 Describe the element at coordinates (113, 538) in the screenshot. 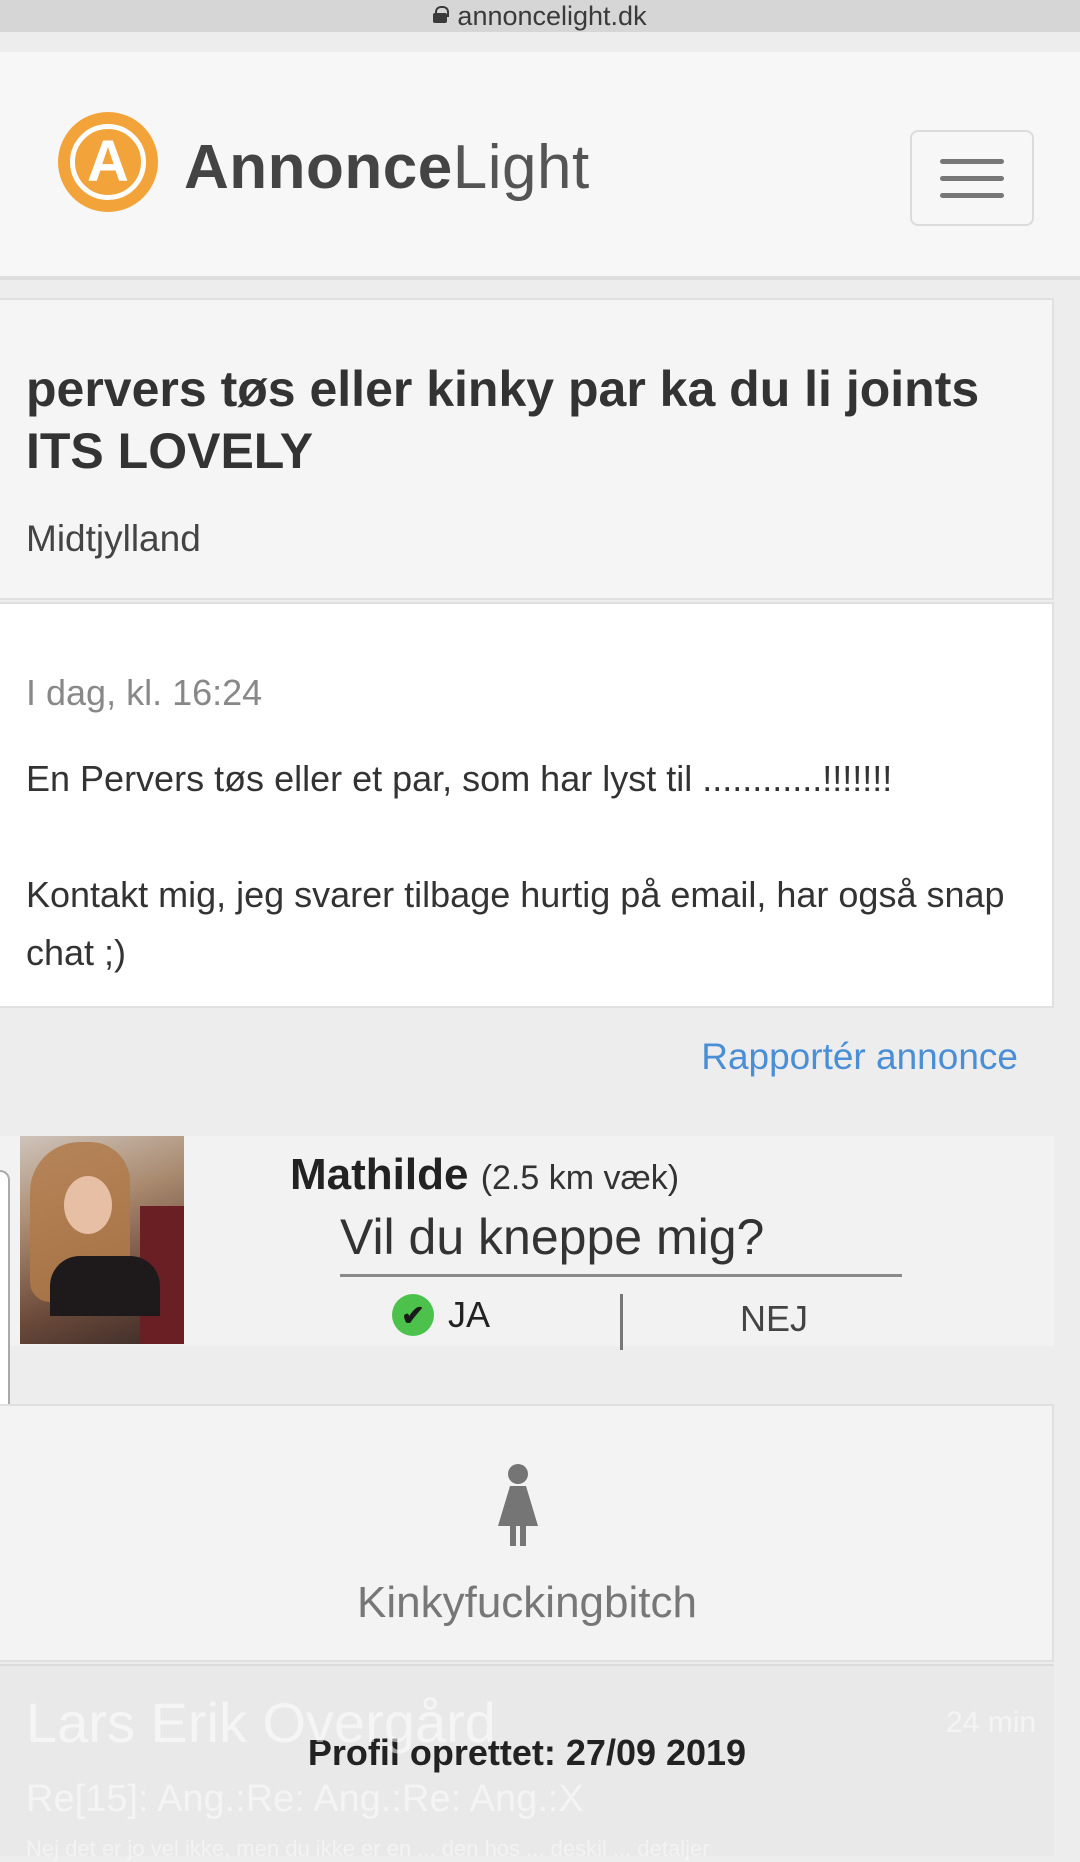

I see `ad-region: Midtjylland` at that location.